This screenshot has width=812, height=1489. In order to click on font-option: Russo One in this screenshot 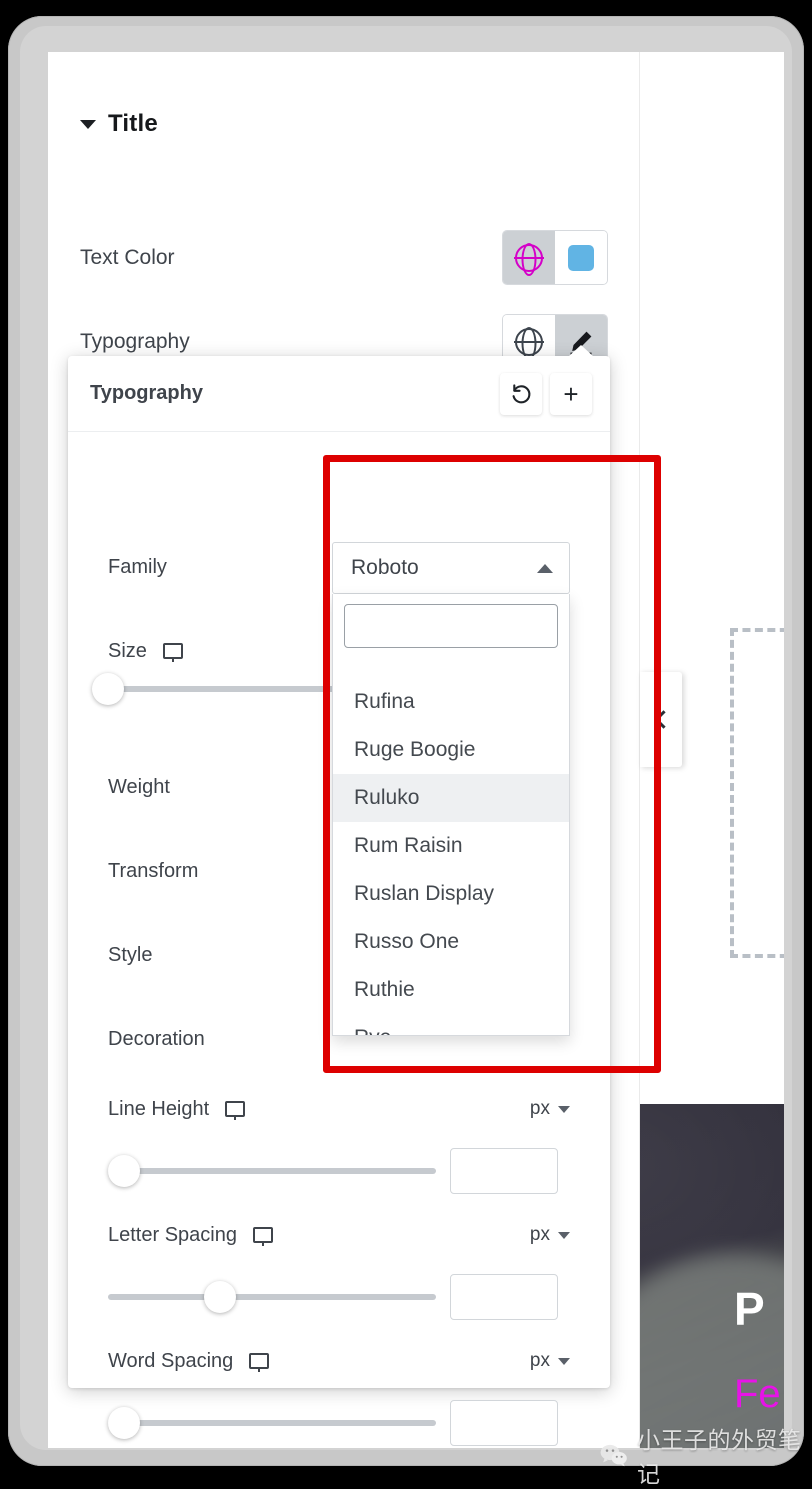, I will do `click(451, 942)`.